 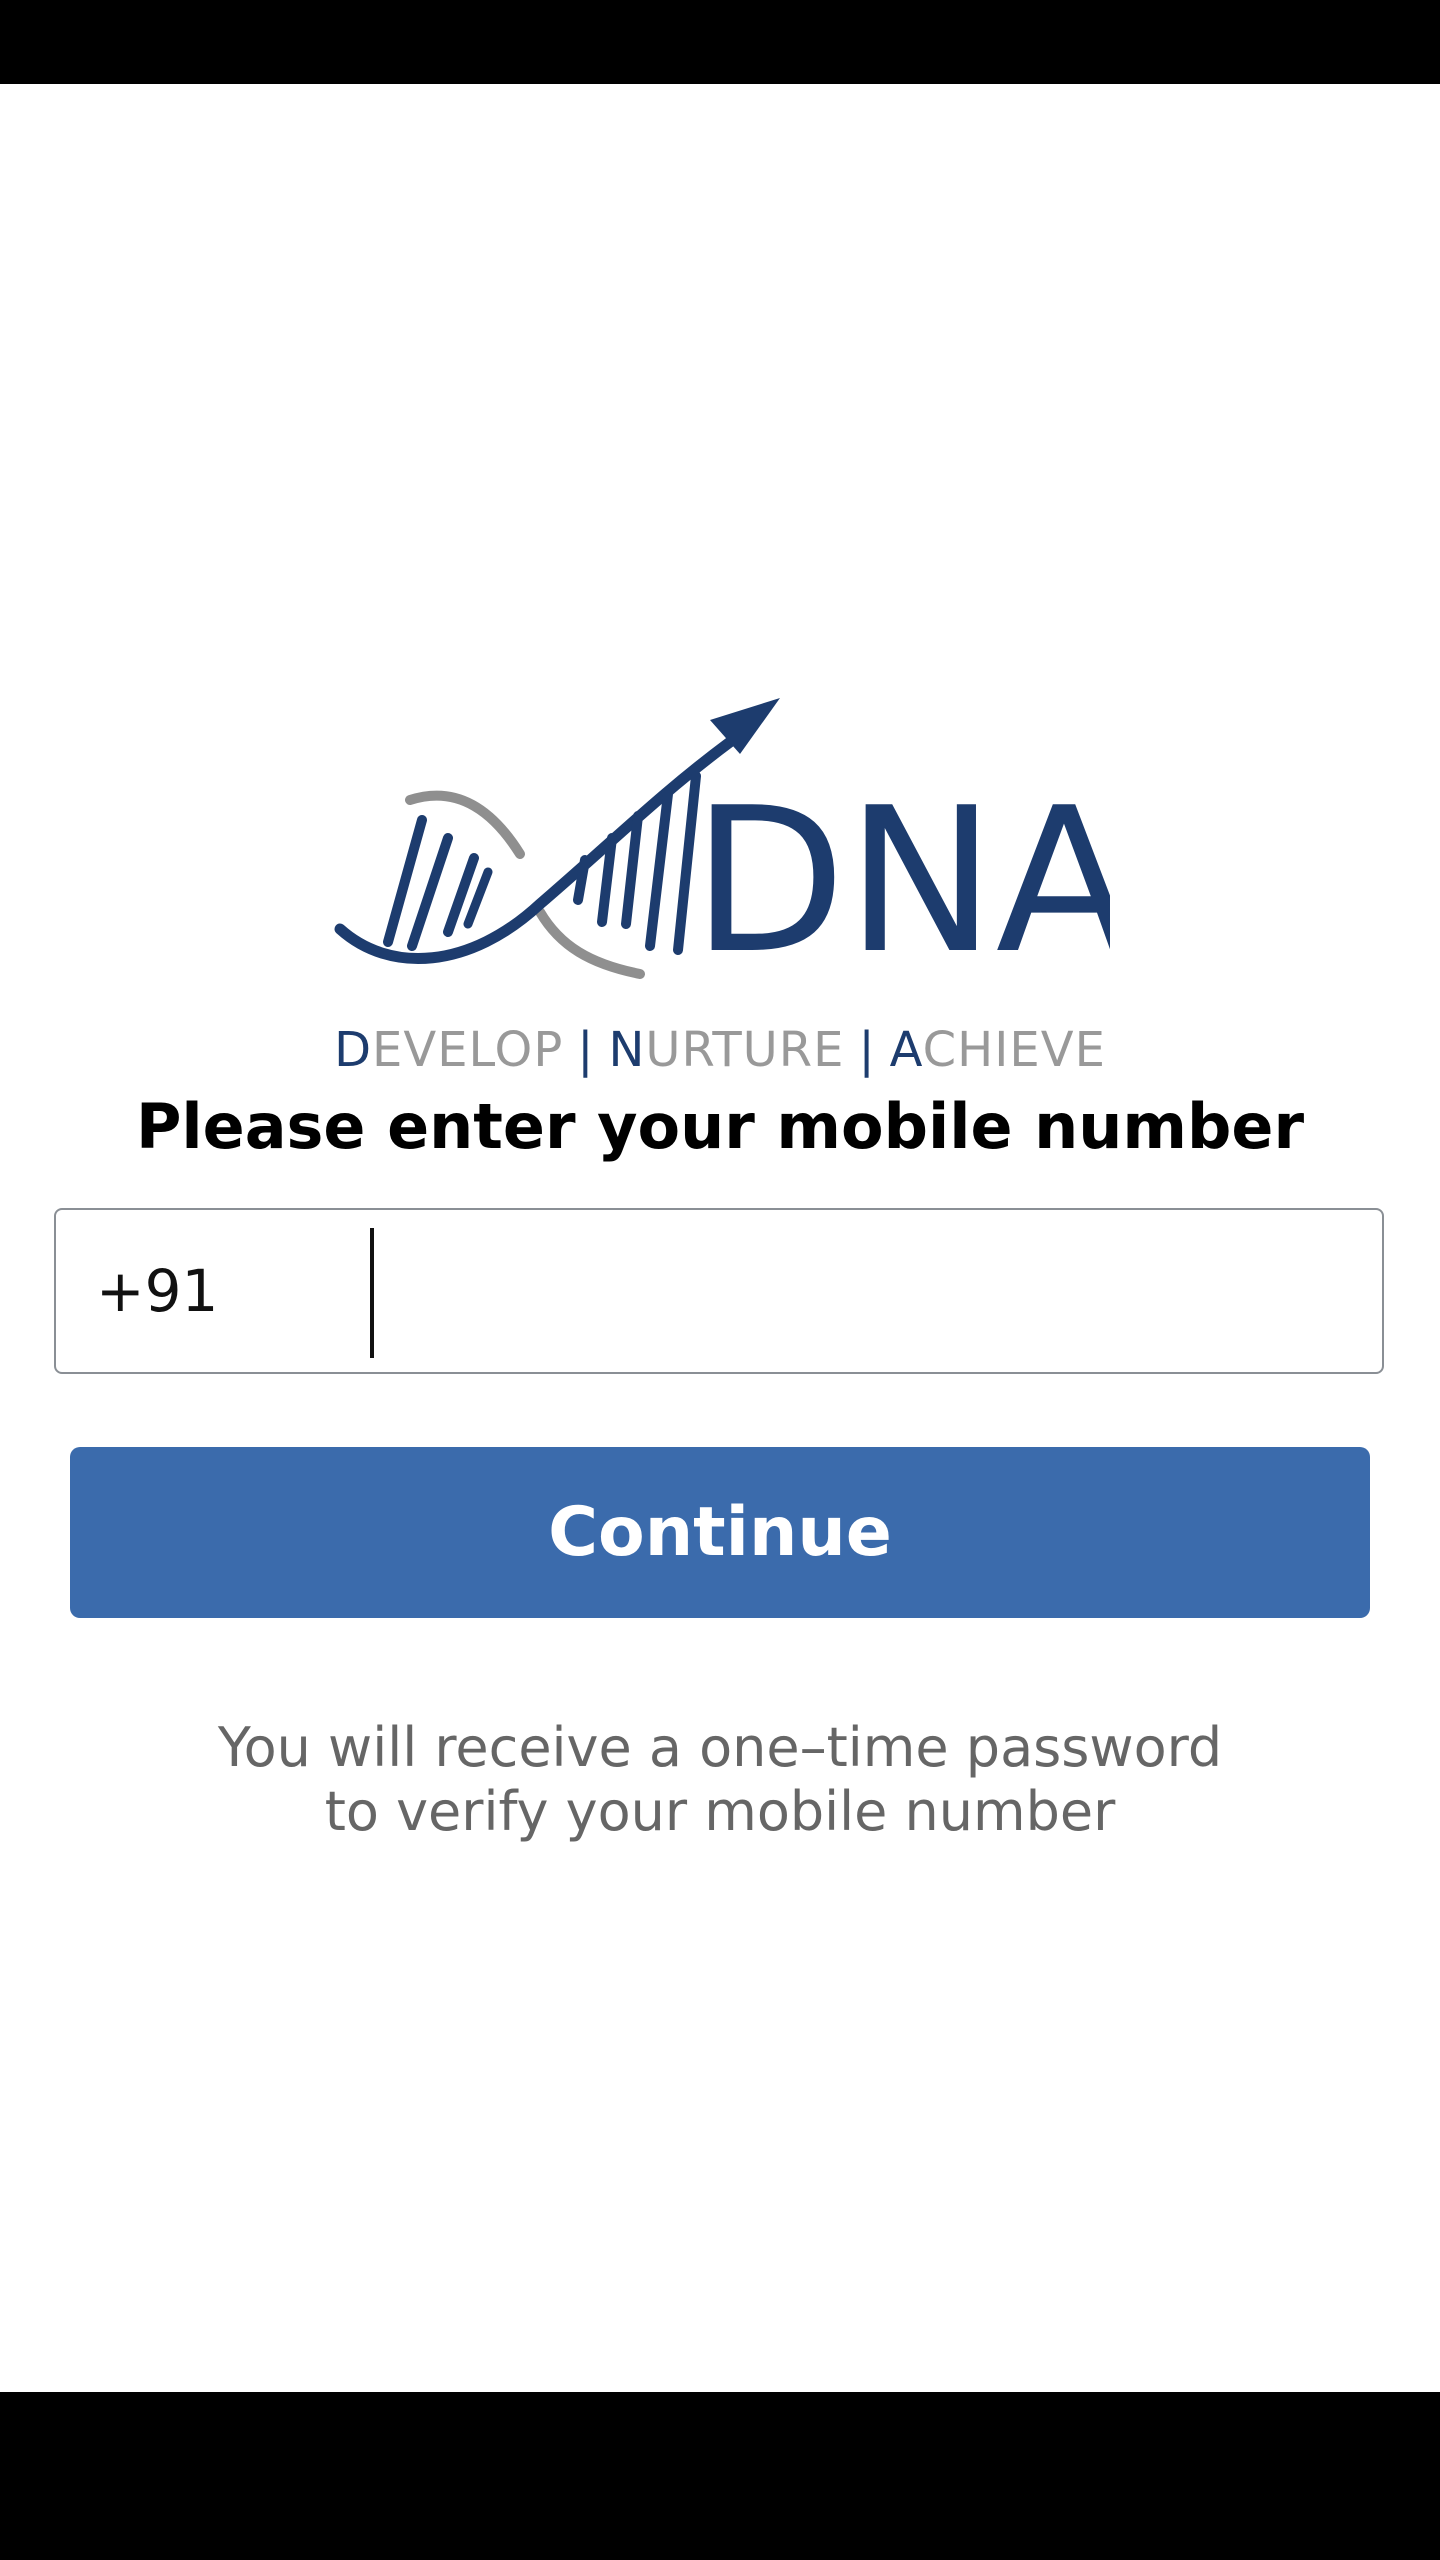 What do you see at coordinates (844, 1290) in the screenshot?
I see `mobile-number-input` at bounding box center [844, 1290].